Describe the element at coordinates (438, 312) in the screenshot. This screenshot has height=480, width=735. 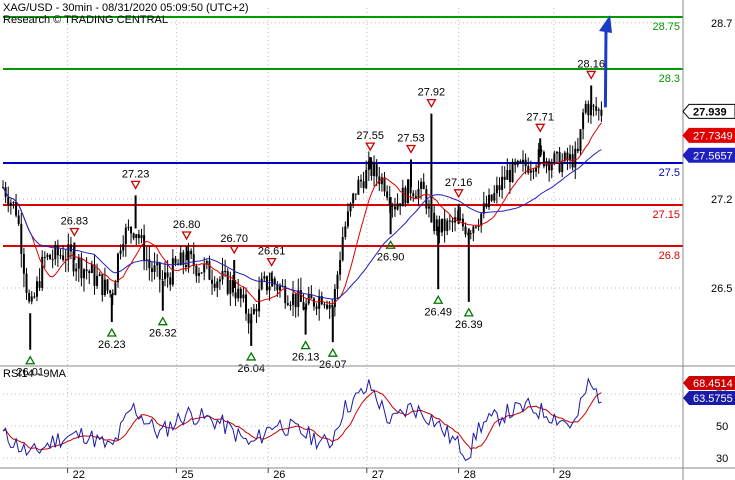
I see `swing-low-label: 26.49` at that location.